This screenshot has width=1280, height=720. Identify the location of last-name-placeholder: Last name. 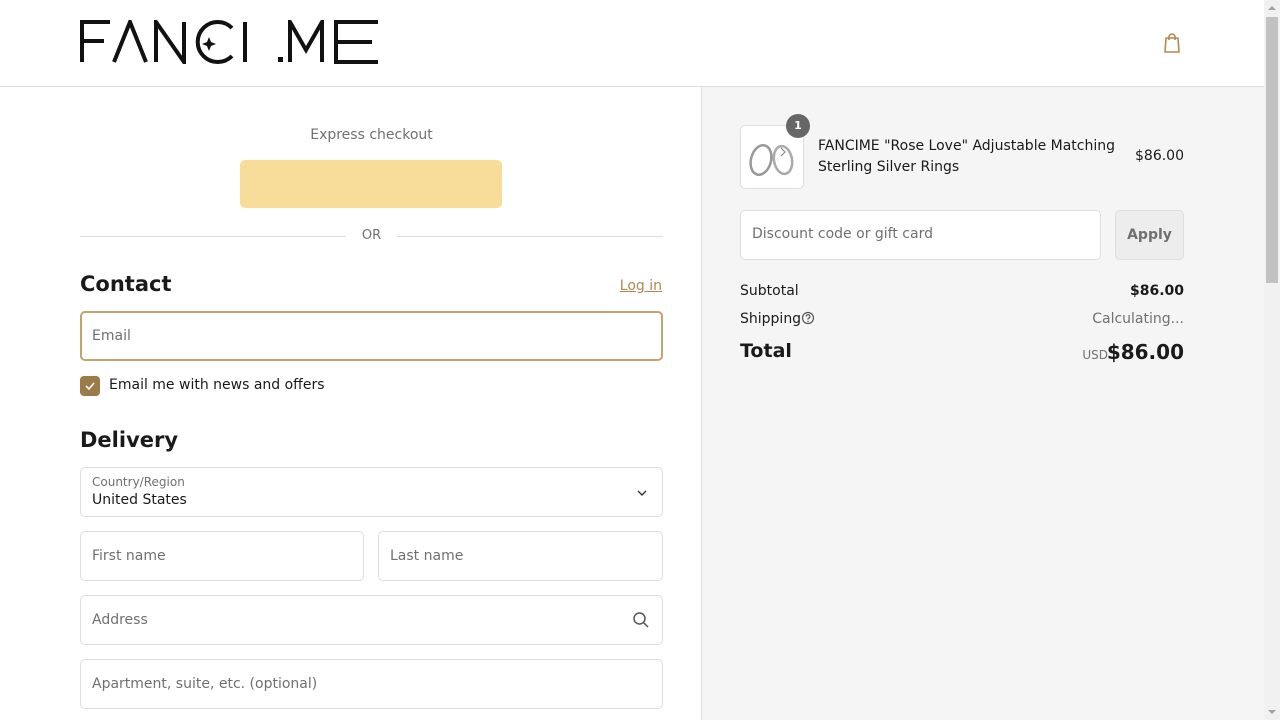
(427, 556).